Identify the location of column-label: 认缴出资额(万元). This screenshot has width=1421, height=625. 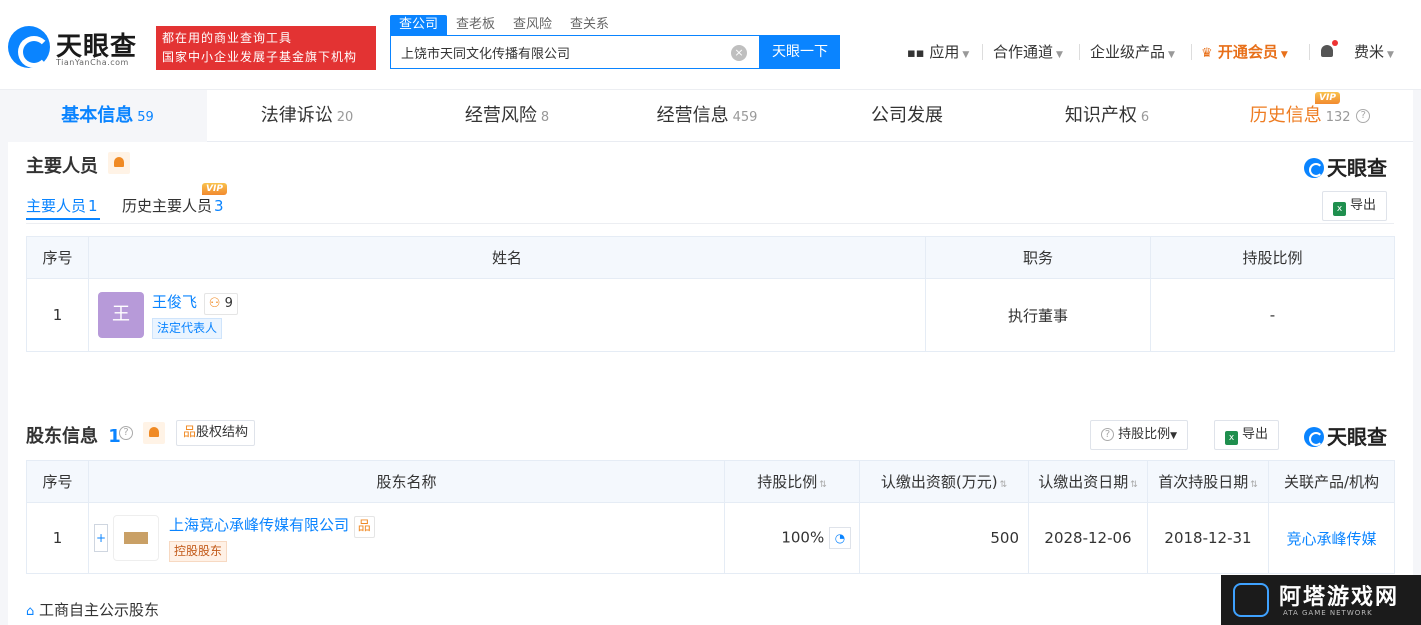
(939, 482).